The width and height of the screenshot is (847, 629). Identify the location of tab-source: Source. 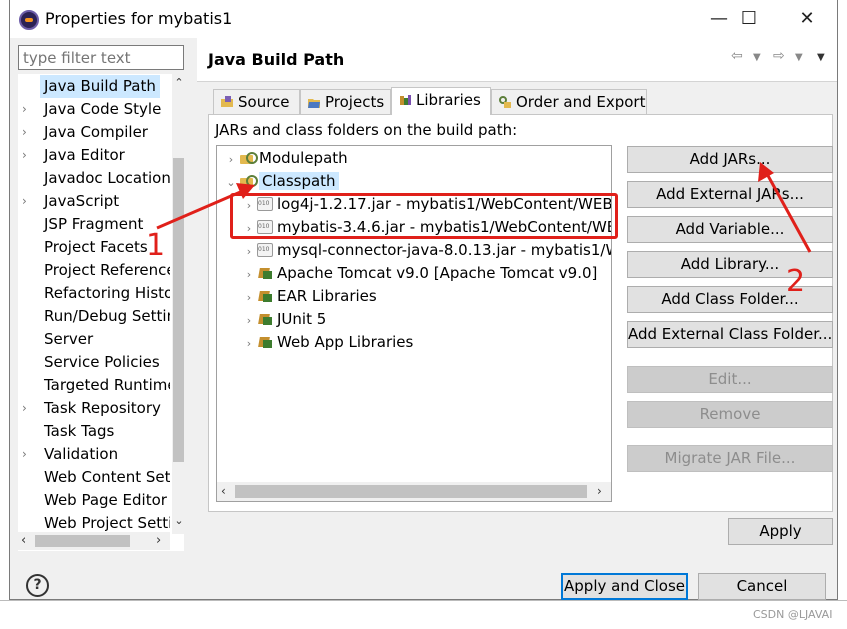
(256, 101).